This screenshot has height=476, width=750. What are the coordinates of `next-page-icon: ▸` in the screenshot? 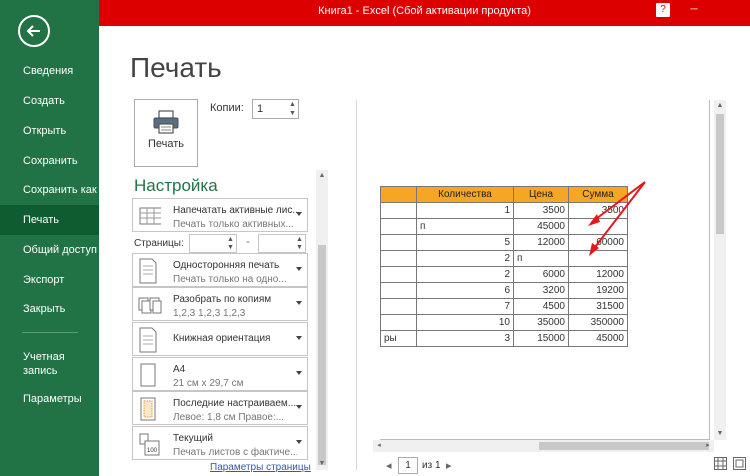 It's located at (449, 465).